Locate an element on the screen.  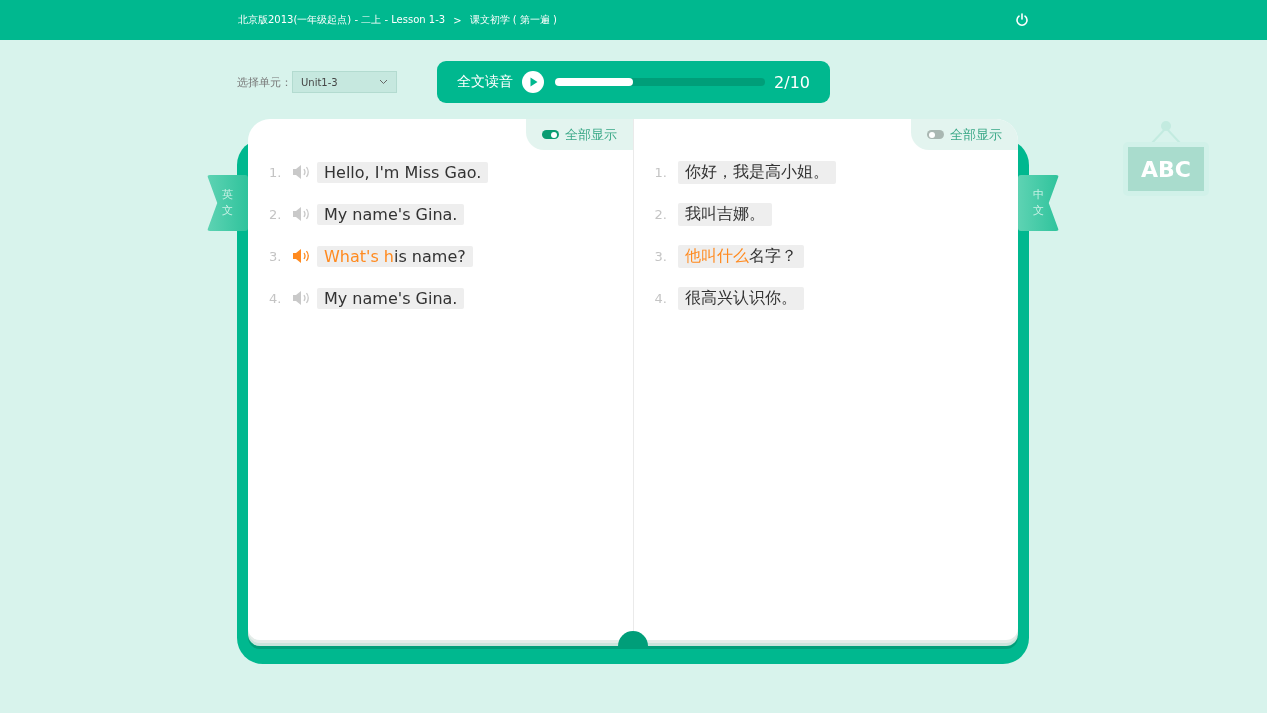
sentence-text: 很高兴认识你。 is located at coordinates (740, 298).